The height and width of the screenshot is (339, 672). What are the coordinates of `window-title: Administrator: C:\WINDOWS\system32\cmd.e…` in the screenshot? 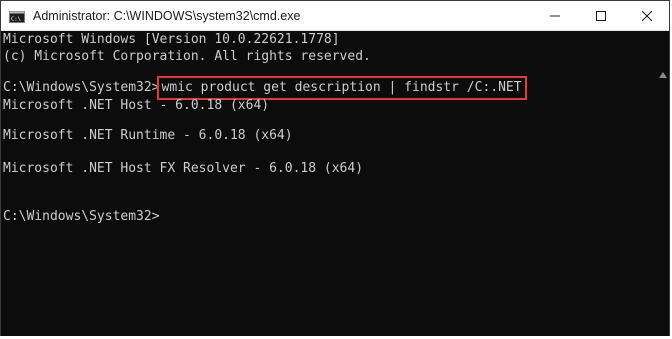 It's located at (167, 16).